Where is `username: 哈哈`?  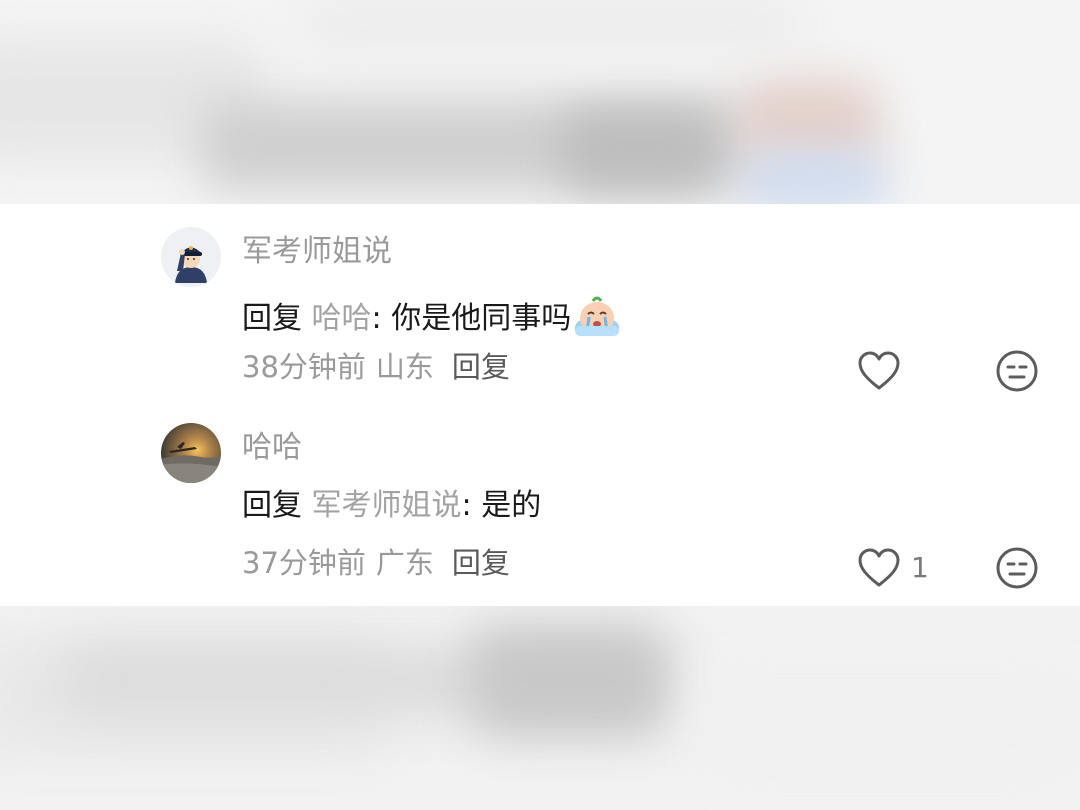 username: 哈哈 is located at coordinates (272, 448).